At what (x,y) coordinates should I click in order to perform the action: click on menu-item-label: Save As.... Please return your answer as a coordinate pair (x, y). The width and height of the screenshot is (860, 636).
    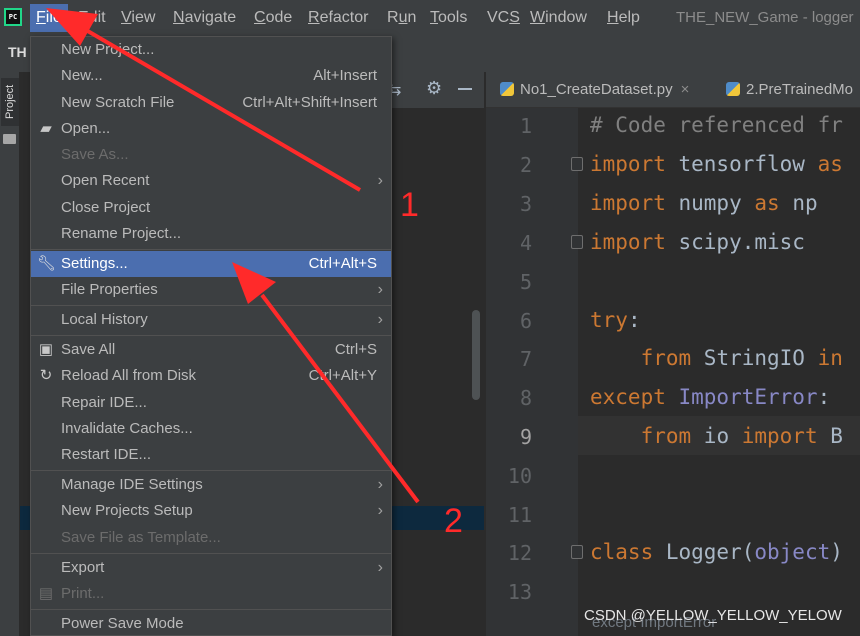
    Looking at the image, I should click on (95, 154).